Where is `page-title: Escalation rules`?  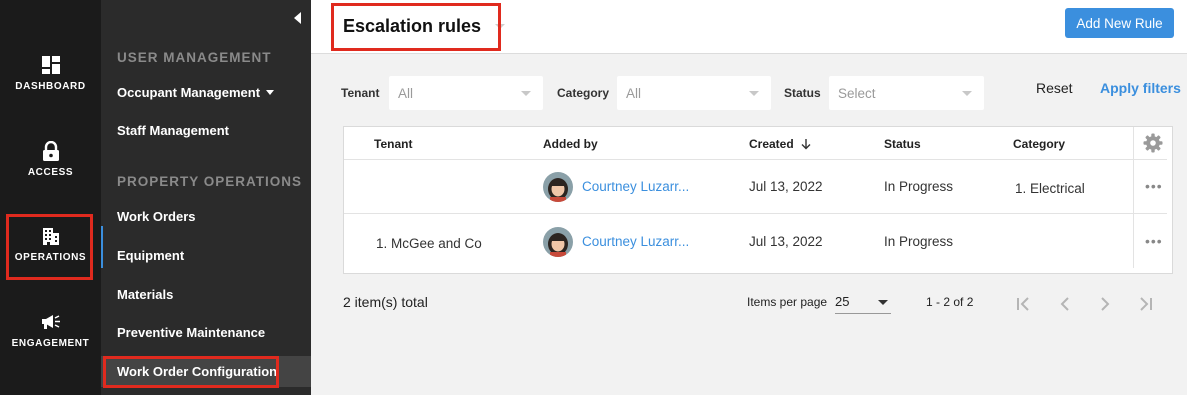 page-title: Escalation rules is located at coordinates (412, 26).